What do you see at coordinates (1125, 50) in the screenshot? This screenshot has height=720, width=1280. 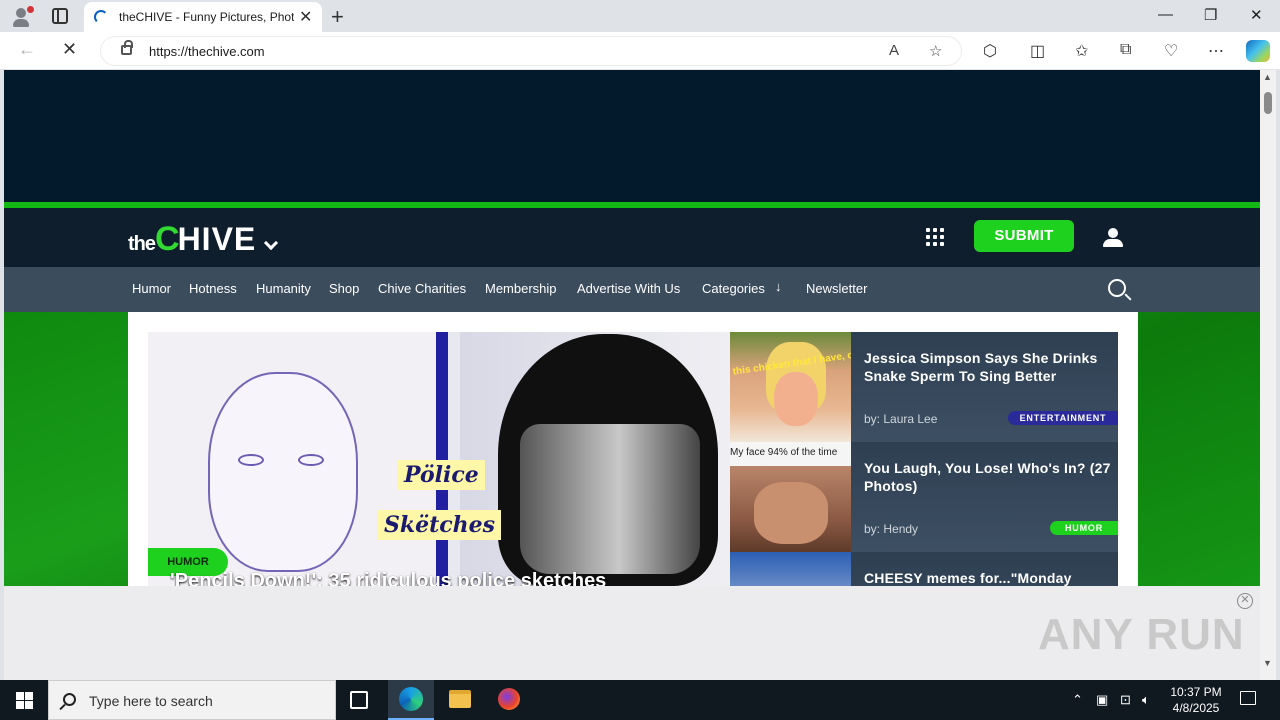 I see `collections-icon: ⧉` at bounding box center [1125, 50].